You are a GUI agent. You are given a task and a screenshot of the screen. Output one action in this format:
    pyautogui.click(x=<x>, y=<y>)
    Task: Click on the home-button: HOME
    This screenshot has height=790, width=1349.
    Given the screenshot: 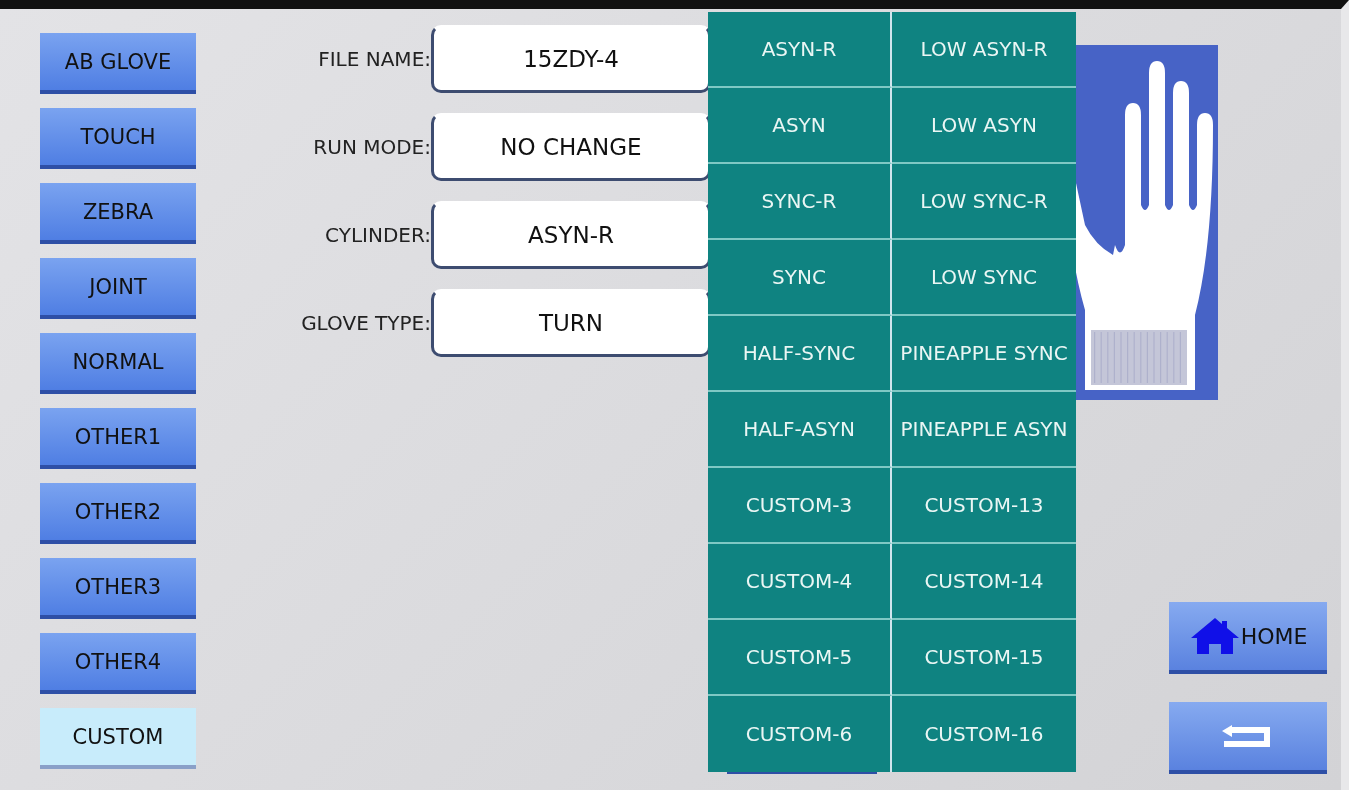 What is the action you would take?
    pyautogui.click(x=1248, y=638)
    